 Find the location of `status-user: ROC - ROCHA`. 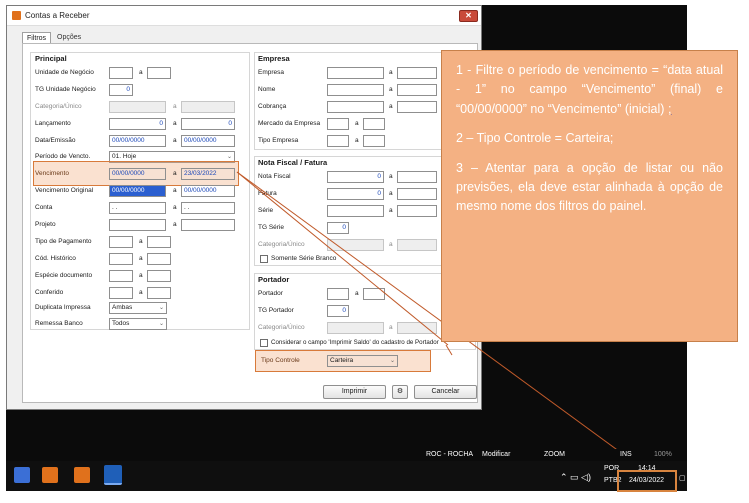

status-user: ROC - ROCHA is located at coordinates (450, 454).